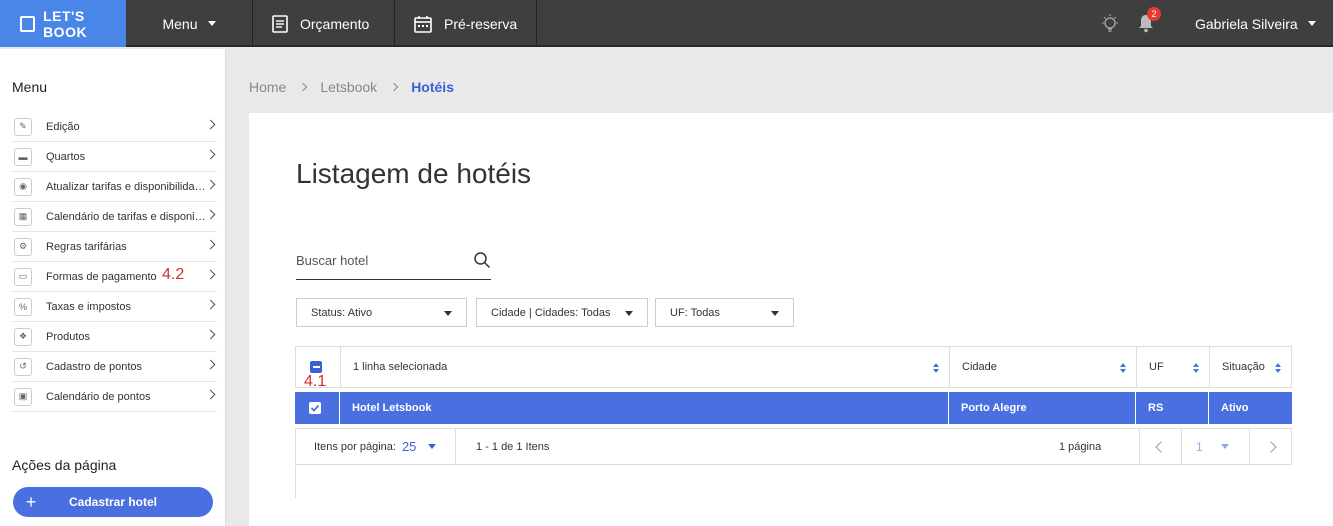 The width and height of the screenshot is (1333, 526). What do you see at coordinates (551, 312) in the screenshot?
I see `filter-cidade-label: Cidade | Cidades: Todas` at bounding box center [551, 312].